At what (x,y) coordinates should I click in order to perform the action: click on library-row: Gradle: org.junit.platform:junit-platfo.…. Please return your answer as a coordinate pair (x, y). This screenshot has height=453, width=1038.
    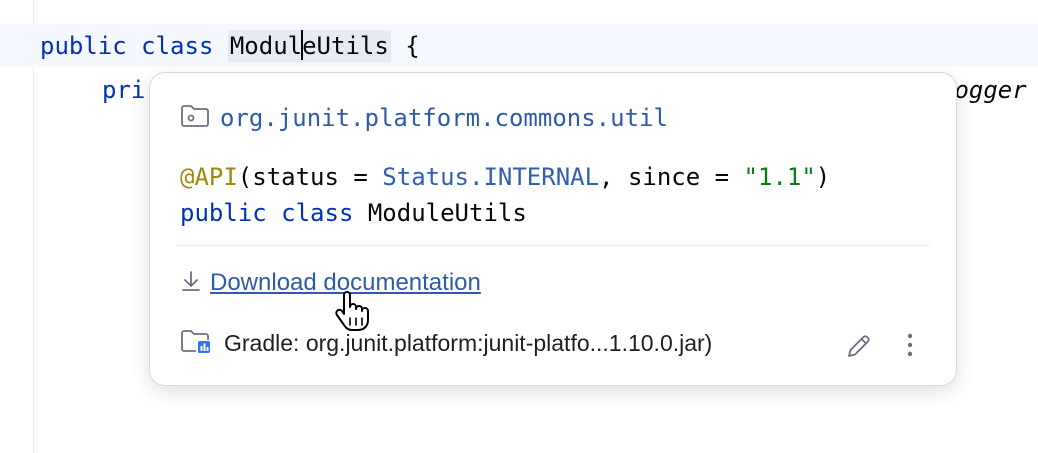
    Looking at the image, I should click on (446, 343).